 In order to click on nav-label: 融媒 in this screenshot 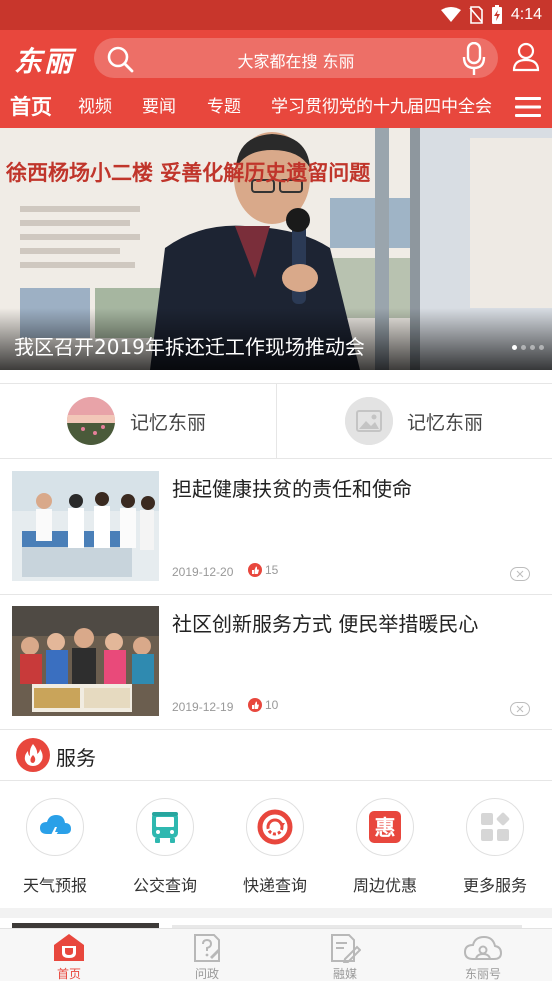, I will do `click(344, 974)`.